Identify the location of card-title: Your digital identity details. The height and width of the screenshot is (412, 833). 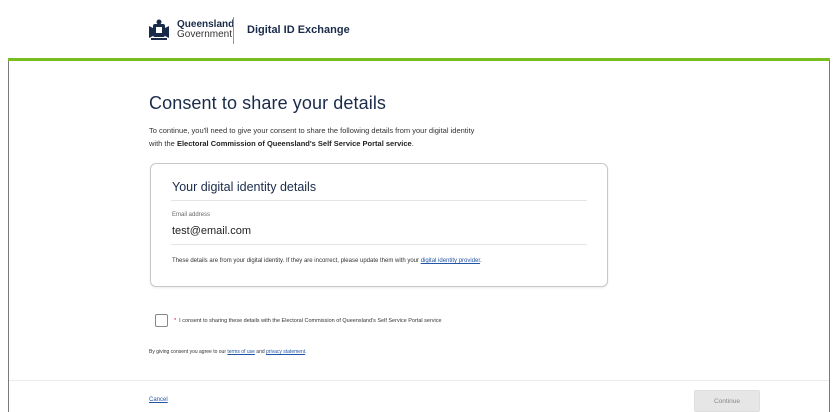
(244, 187).